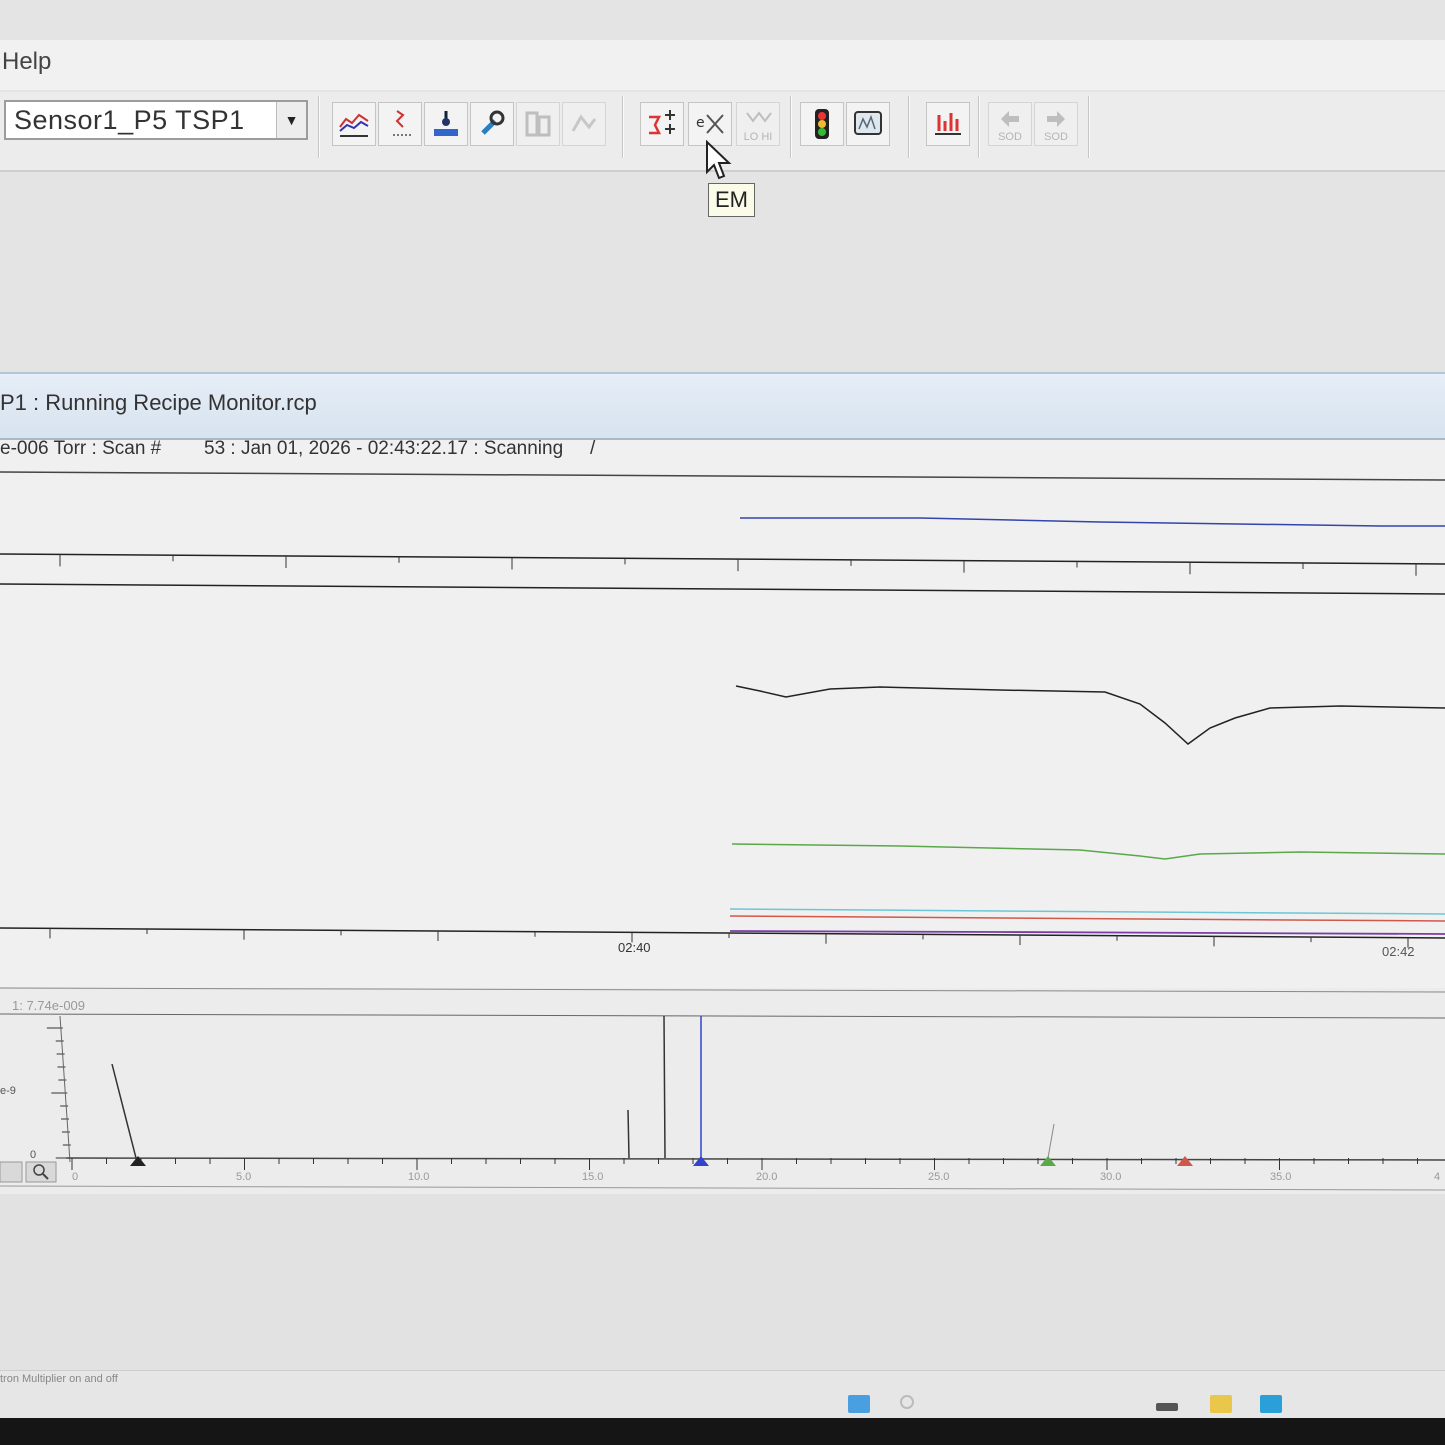 Image resolution: width=1445 pixels, height=1445 pixels. I want to click on upper-trend-ticks, so click(738, 565).